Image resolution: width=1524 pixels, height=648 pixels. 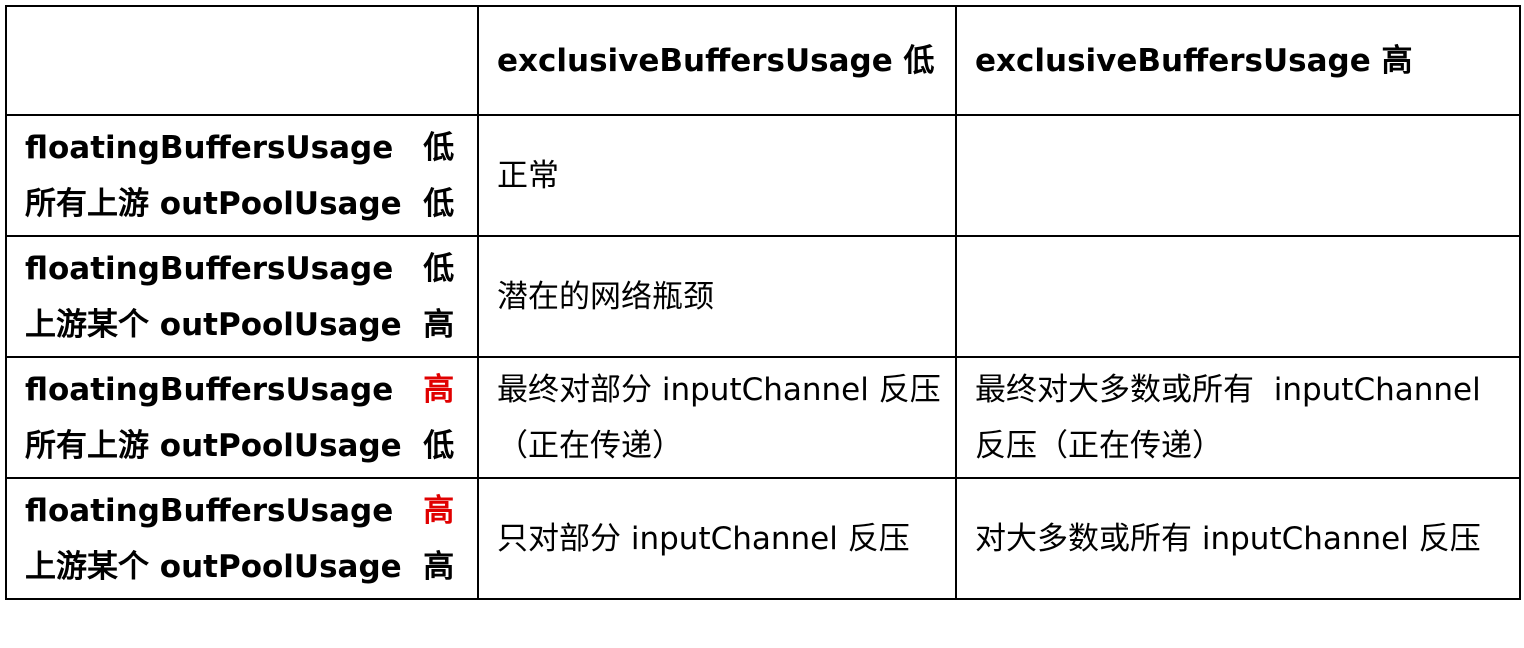 What do you see at coordinates (1238, 538) in the screenshot?
I see `cell-exclusive-high: 对大多数或所有 inputChannel 反压` at bounding box center [1238, 538].